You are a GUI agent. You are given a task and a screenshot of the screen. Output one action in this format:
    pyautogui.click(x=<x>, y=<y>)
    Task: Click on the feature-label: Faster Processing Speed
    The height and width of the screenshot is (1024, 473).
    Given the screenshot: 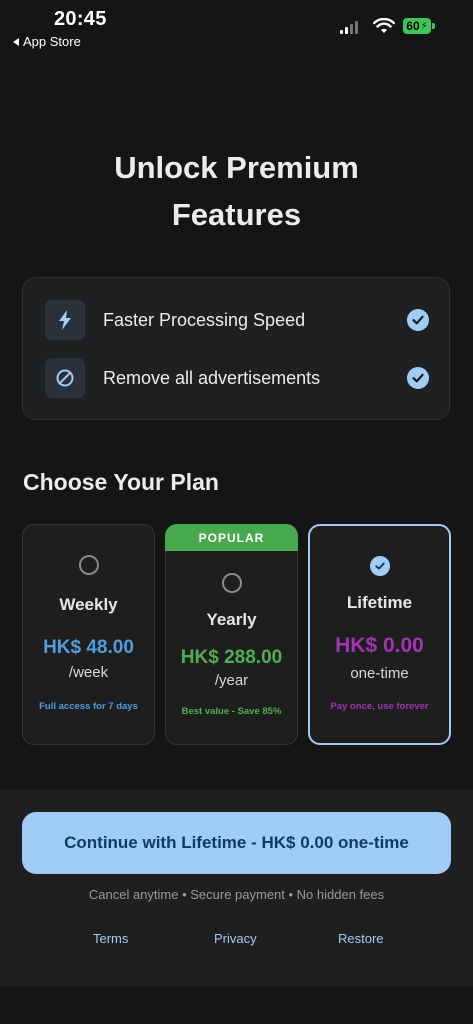 What is the action you would take?
    pyautogui.click(x=204, y=319)
    